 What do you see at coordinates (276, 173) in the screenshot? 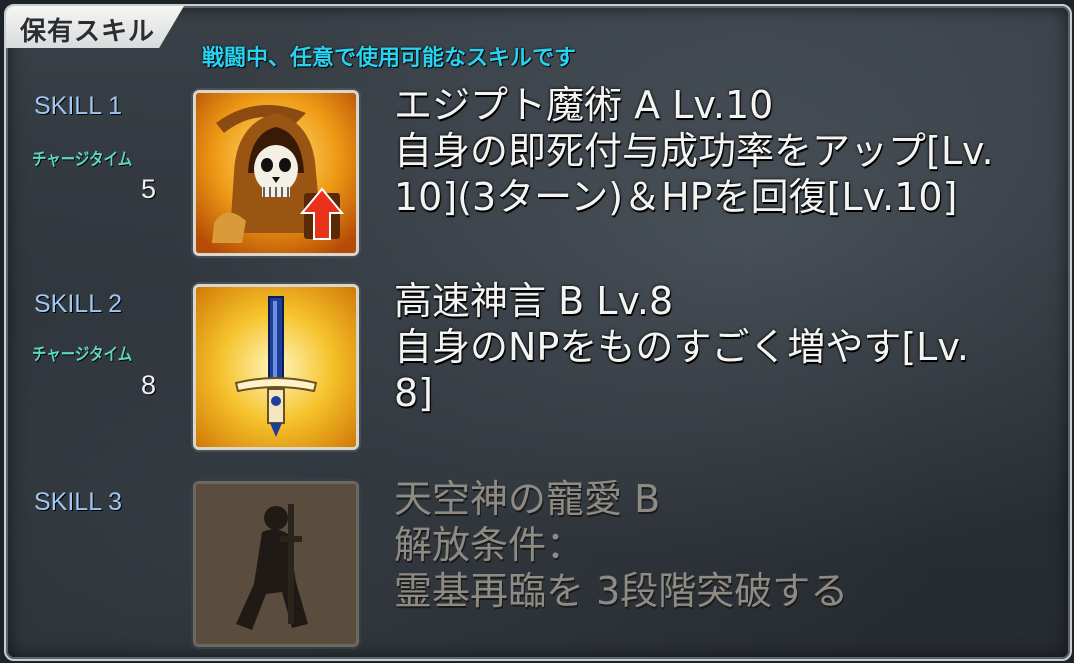
I see `reaper-skull-up-arrow-icon` at bounding box center [276, 173].